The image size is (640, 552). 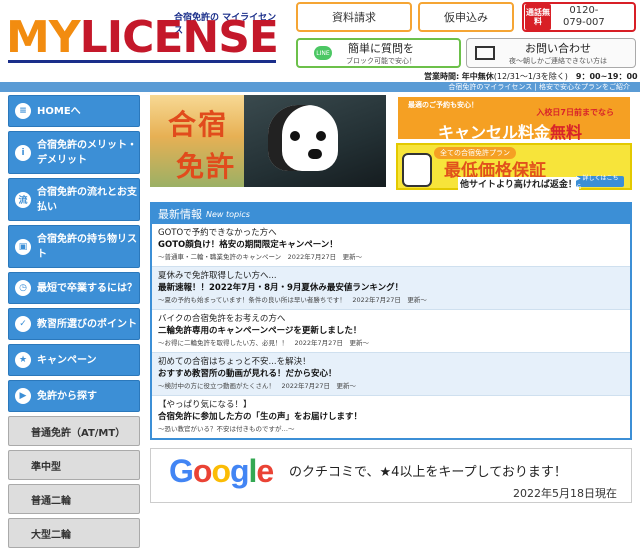 I want to click on logo-wordmark: MYLICENSE, so click(x=142, y=37).